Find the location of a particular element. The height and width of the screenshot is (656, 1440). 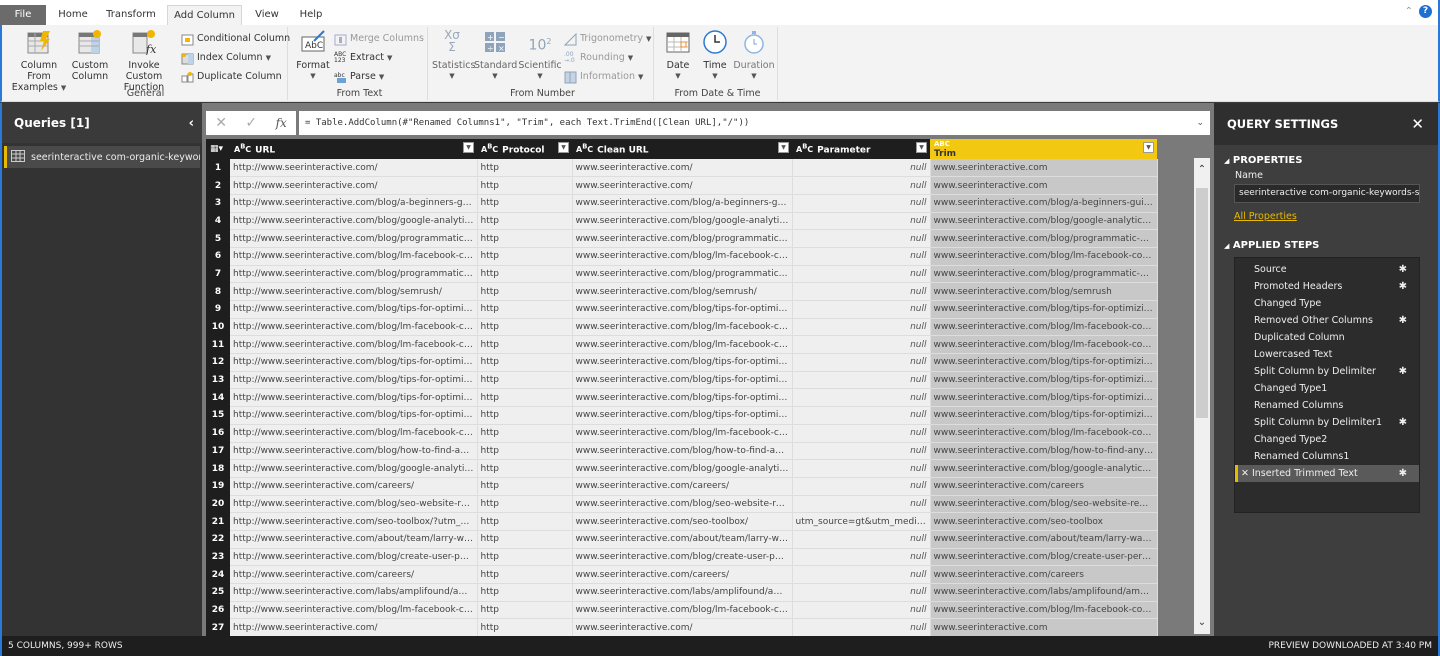

table-cell: www.seerinteractive.com/blog/semrush/ is located at coordinates (682, 291).